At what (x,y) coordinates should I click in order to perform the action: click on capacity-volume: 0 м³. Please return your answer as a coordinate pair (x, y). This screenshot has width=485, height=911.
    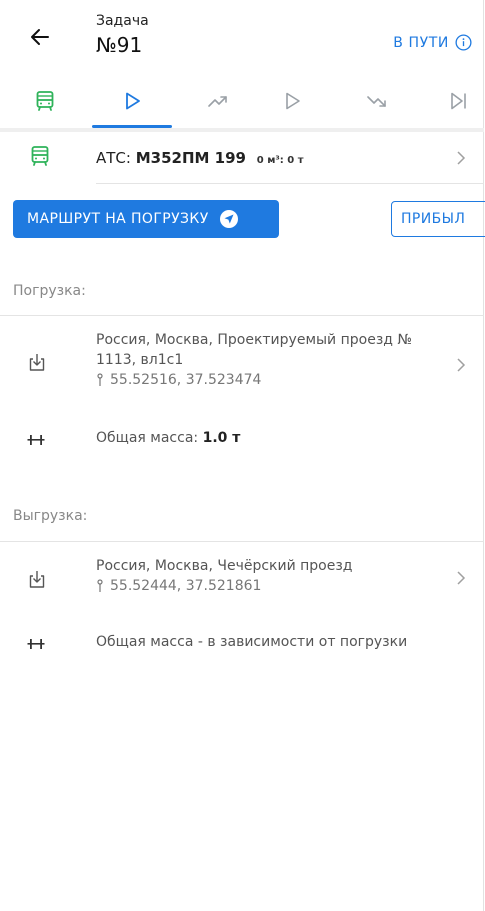
    Looking at the image, I should click on (268, 160).